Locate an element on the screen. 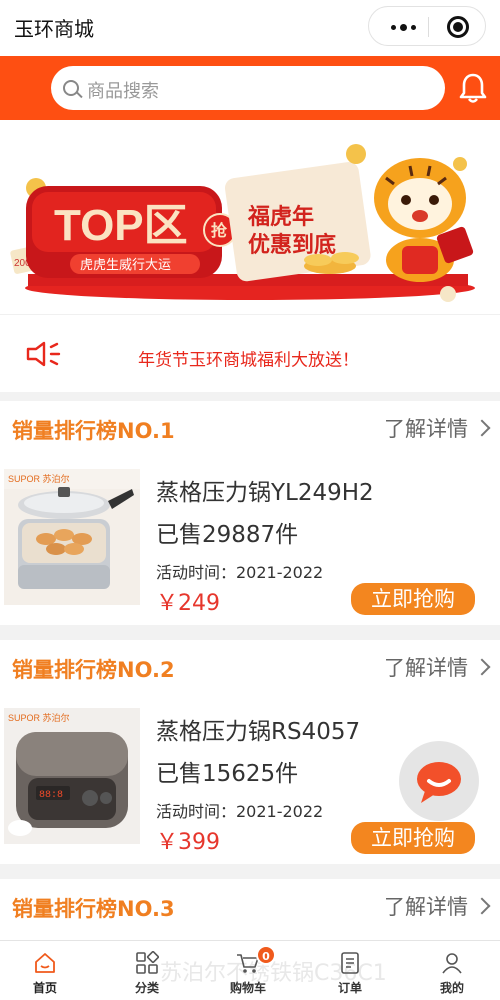  capsule-divider is located at coordinates (428, 27).